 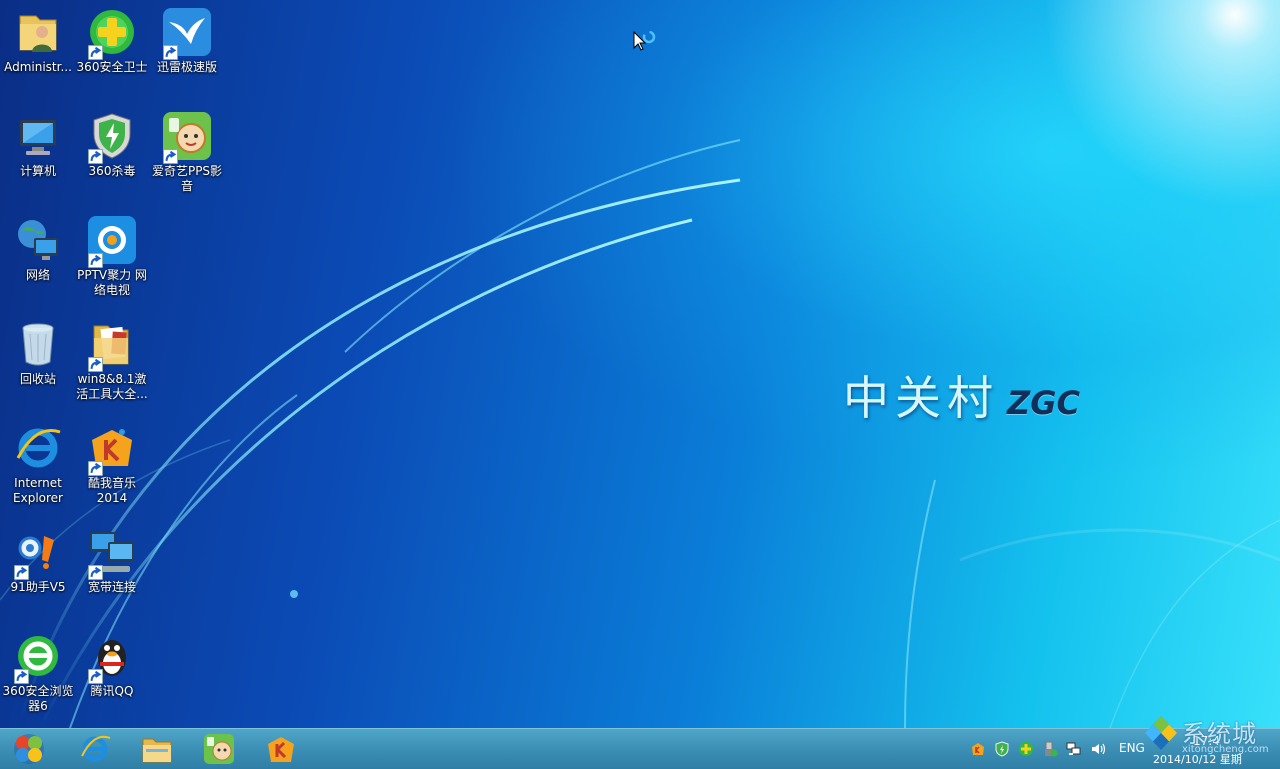 What do you see at coordinates (1074, 749) in the screenshot?
I see `tray-network-icon` at bounding box center [1074, 749].